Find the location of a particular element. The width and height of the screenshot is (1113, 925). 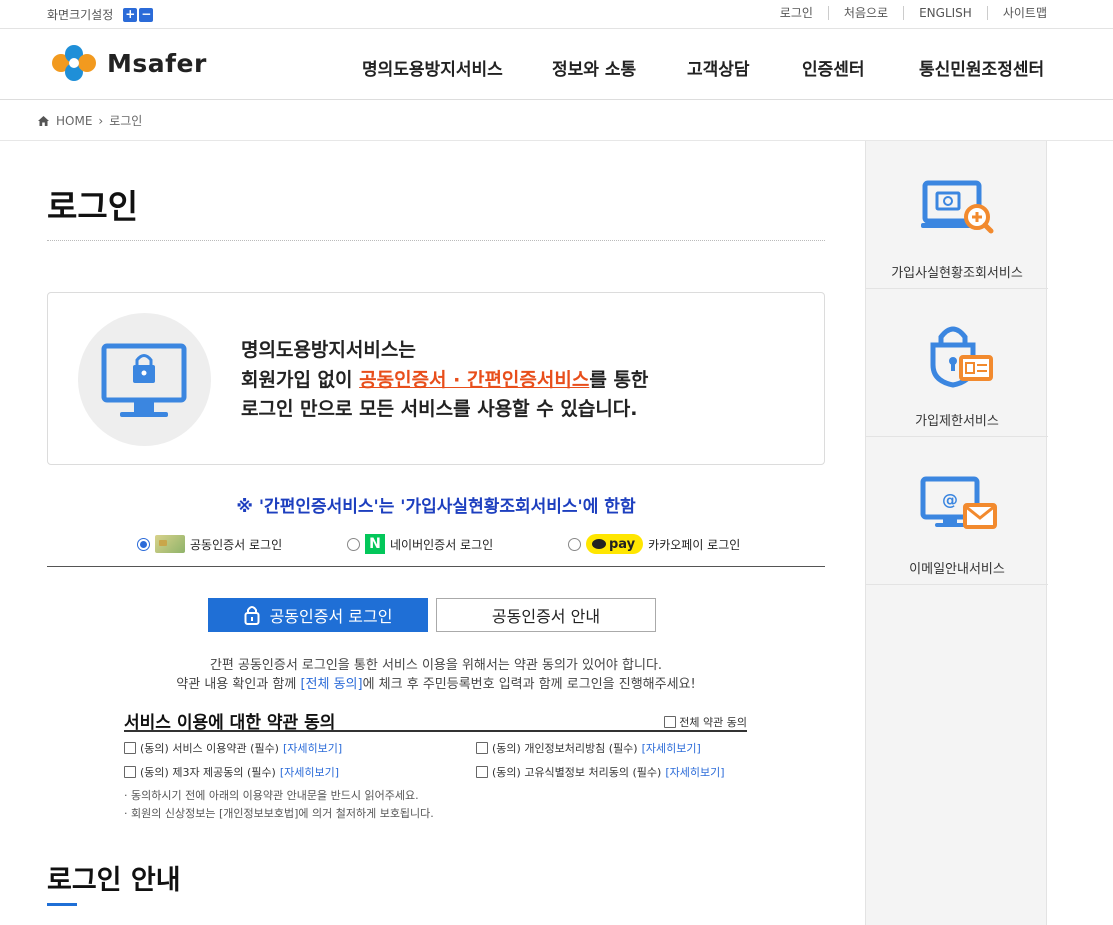

simple-auth-notice: ※ '간편인증서비스'는 '가입사실현황조회서비스'에 한함 is located at coordinates (436, 507).